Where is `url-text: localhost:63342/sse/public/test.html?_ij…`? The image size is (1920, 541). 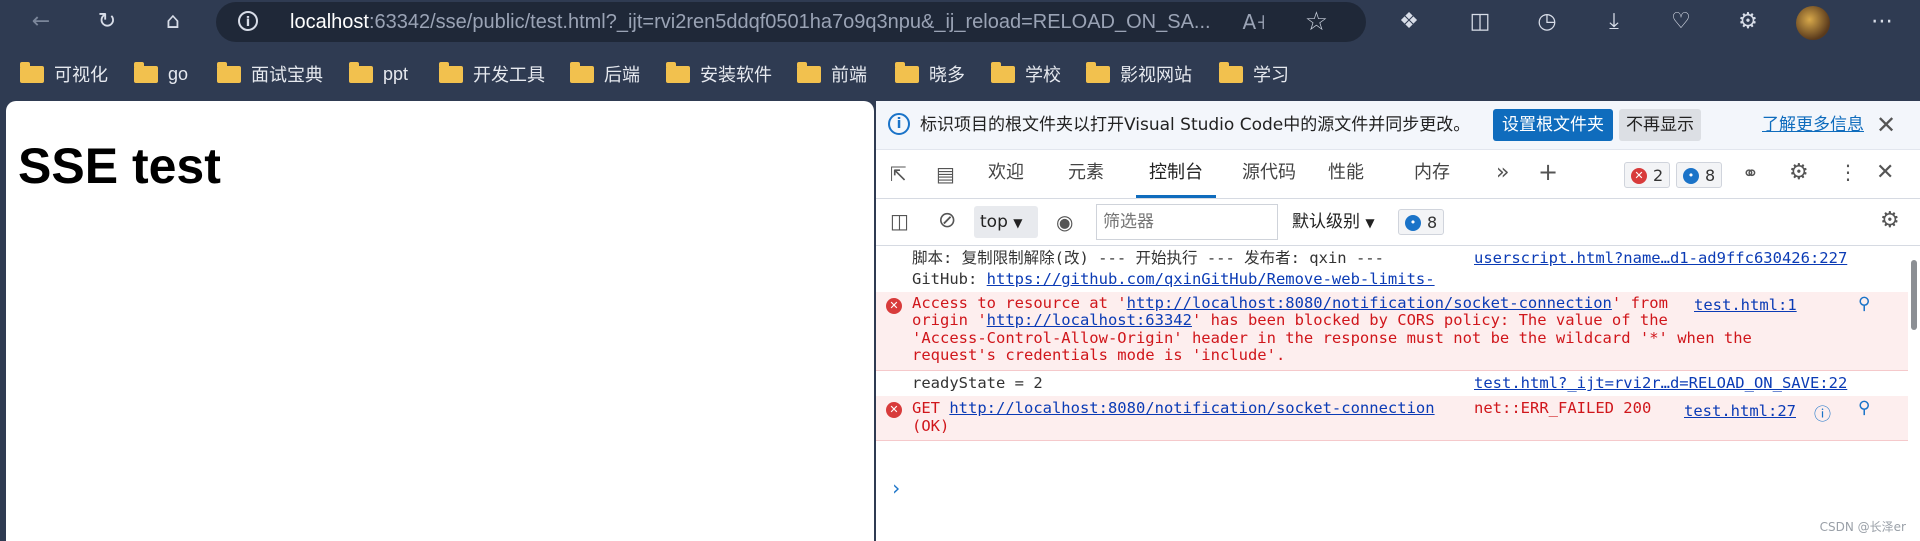
url-text: localhost:63342/sse/public/test.html?_ij… is located at coordinates (750, 22).